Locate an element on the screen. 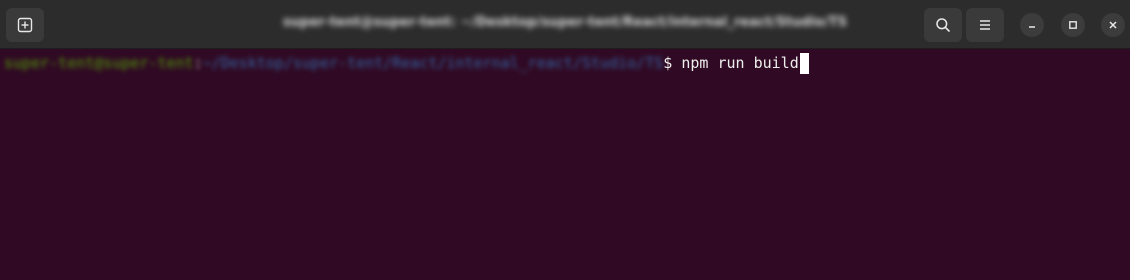  maximize-icon is located at coordinates (1073, 25).